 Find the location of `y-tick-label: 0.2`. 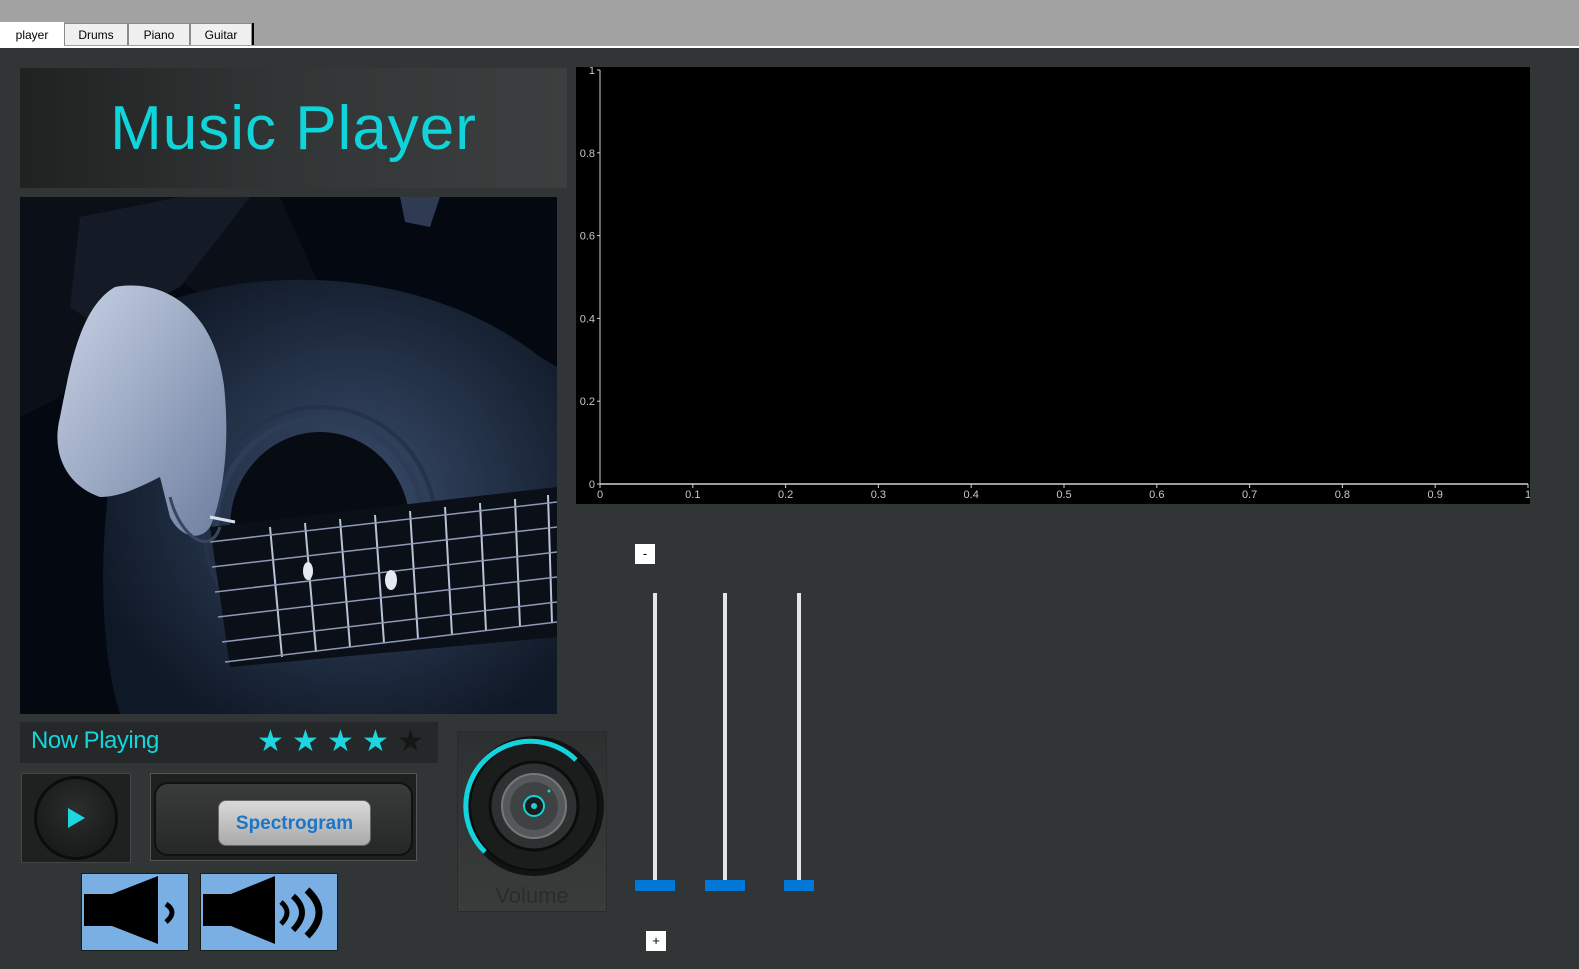

y-tick-label: 0.2 is located at coordinates (587, 402).